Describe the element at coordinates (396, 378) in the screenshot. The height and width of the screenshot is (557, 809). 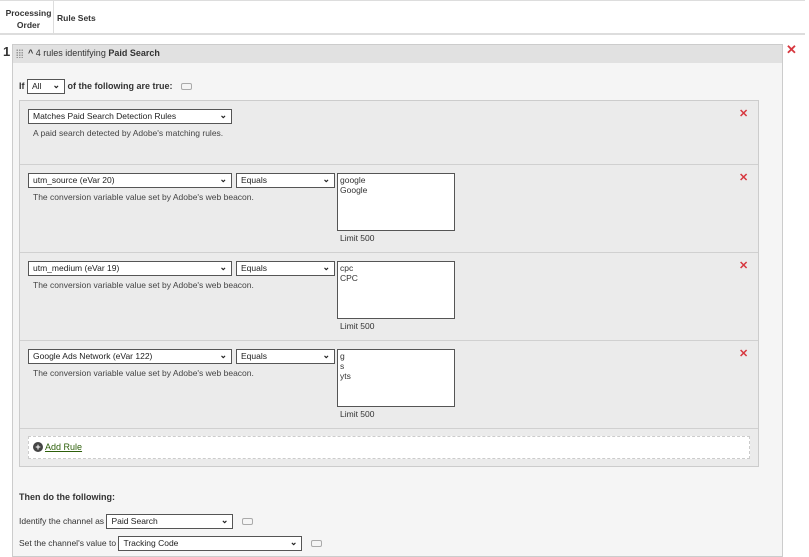
I see `rule-values-textarea: g s yts` at that location.